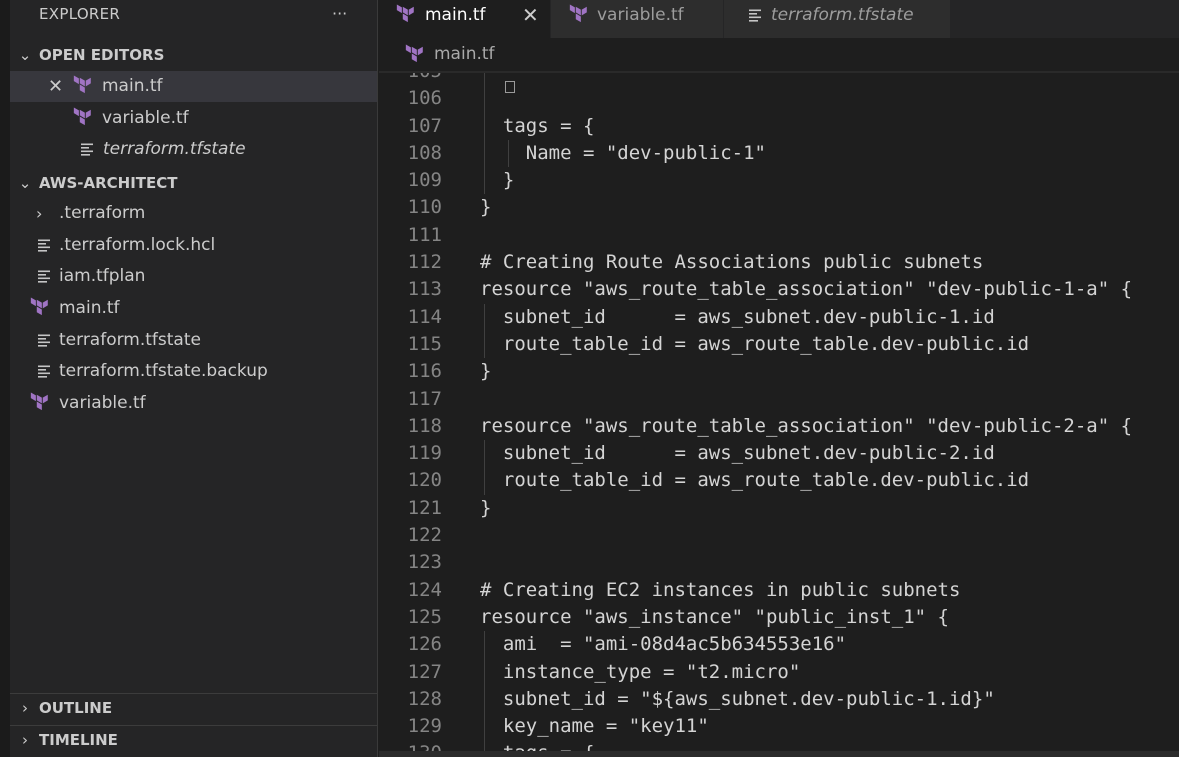 The width and height of the screenshot is (1179, 757). What do you see at coordinates (465, 19) in the screenshot?
I see `tab-main-tf: main.tf ✕` at bounding box center [465, 19].